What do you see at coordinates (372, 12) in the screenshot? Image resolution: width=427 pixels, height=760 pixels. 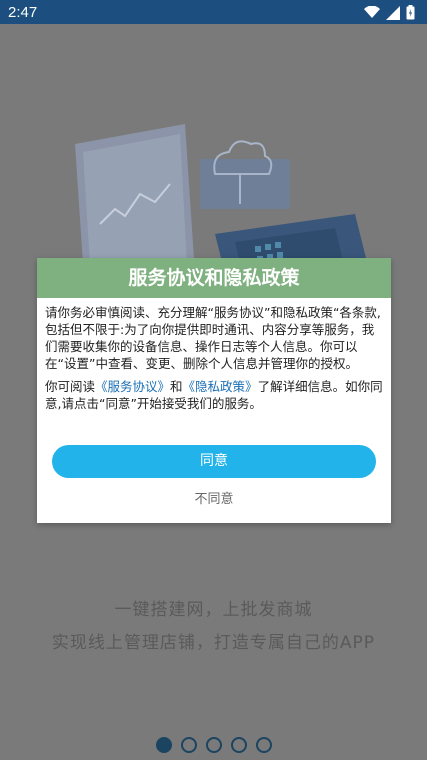 I see `wifi-icon` at bounding box center [372, 12].